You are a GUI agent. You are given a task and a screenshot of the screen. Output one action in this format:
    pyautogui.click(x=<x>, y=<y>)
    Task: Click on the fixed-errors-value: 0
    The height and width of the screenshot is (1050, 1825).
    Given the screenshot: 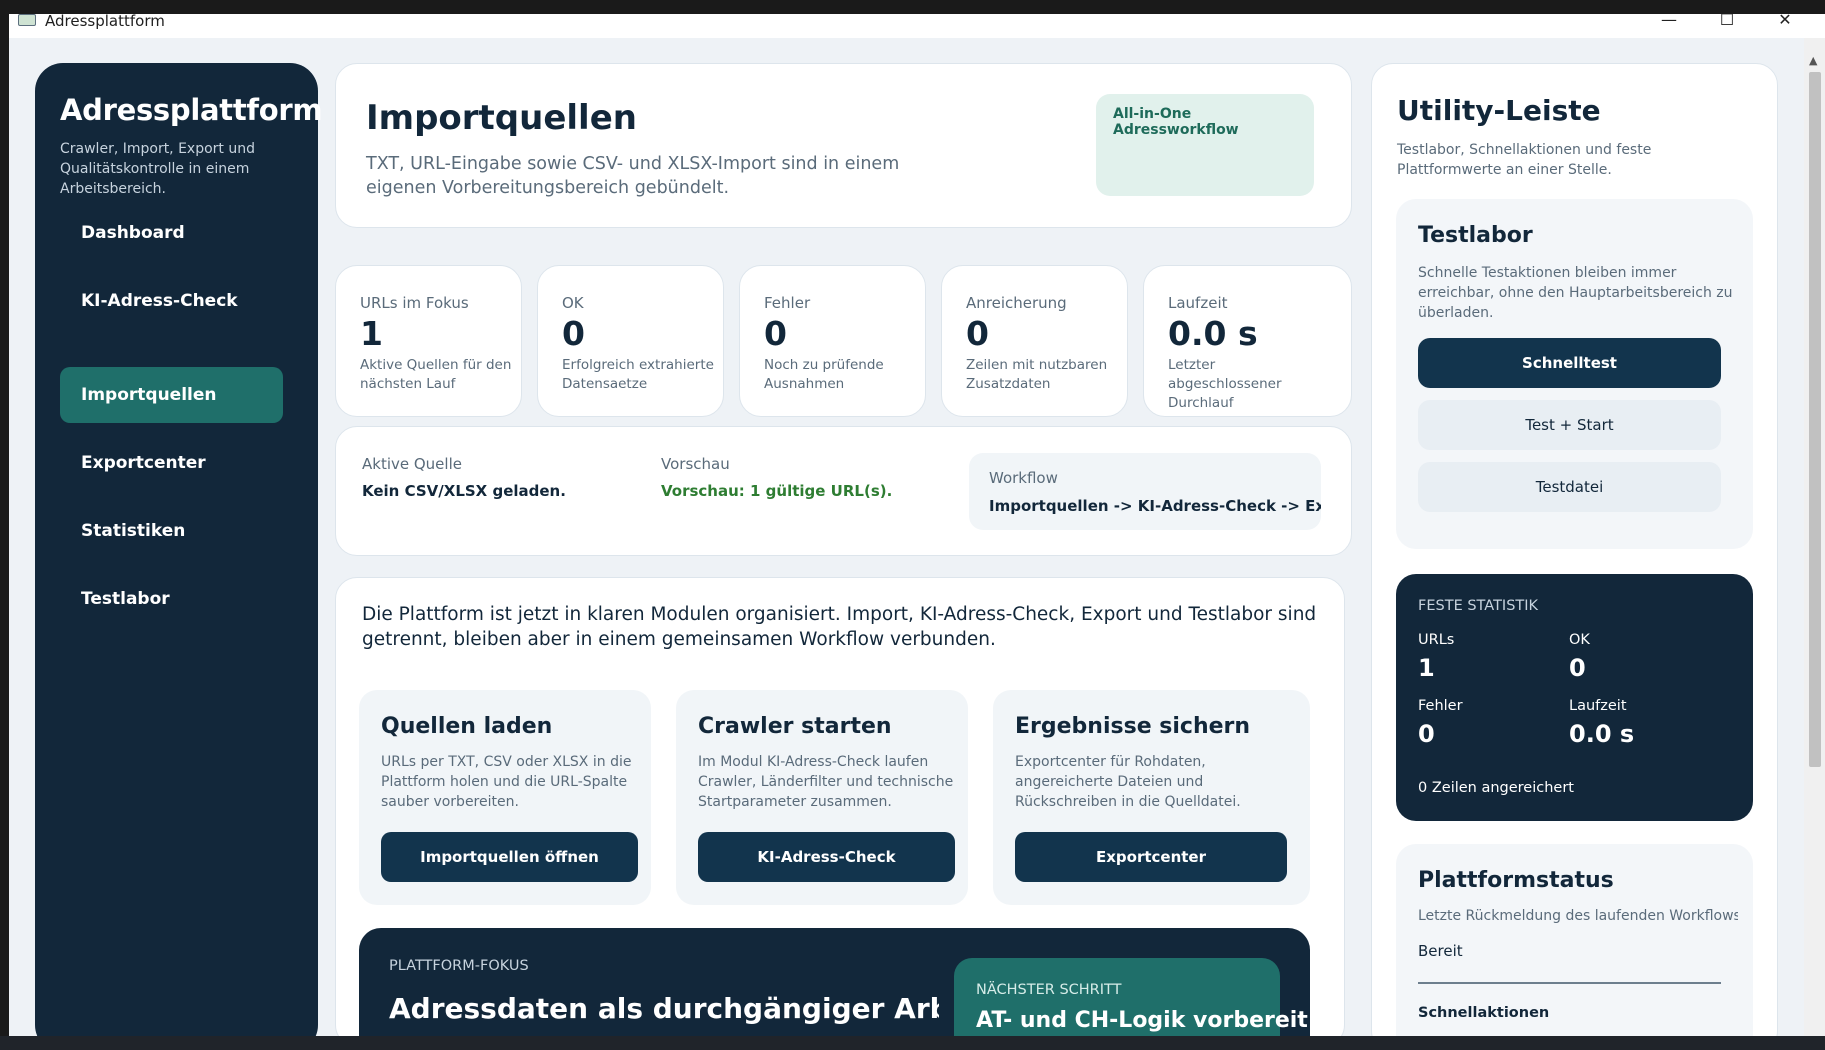 What is the action you would take?
    pyautogui.click(x=1426, y=734)
    